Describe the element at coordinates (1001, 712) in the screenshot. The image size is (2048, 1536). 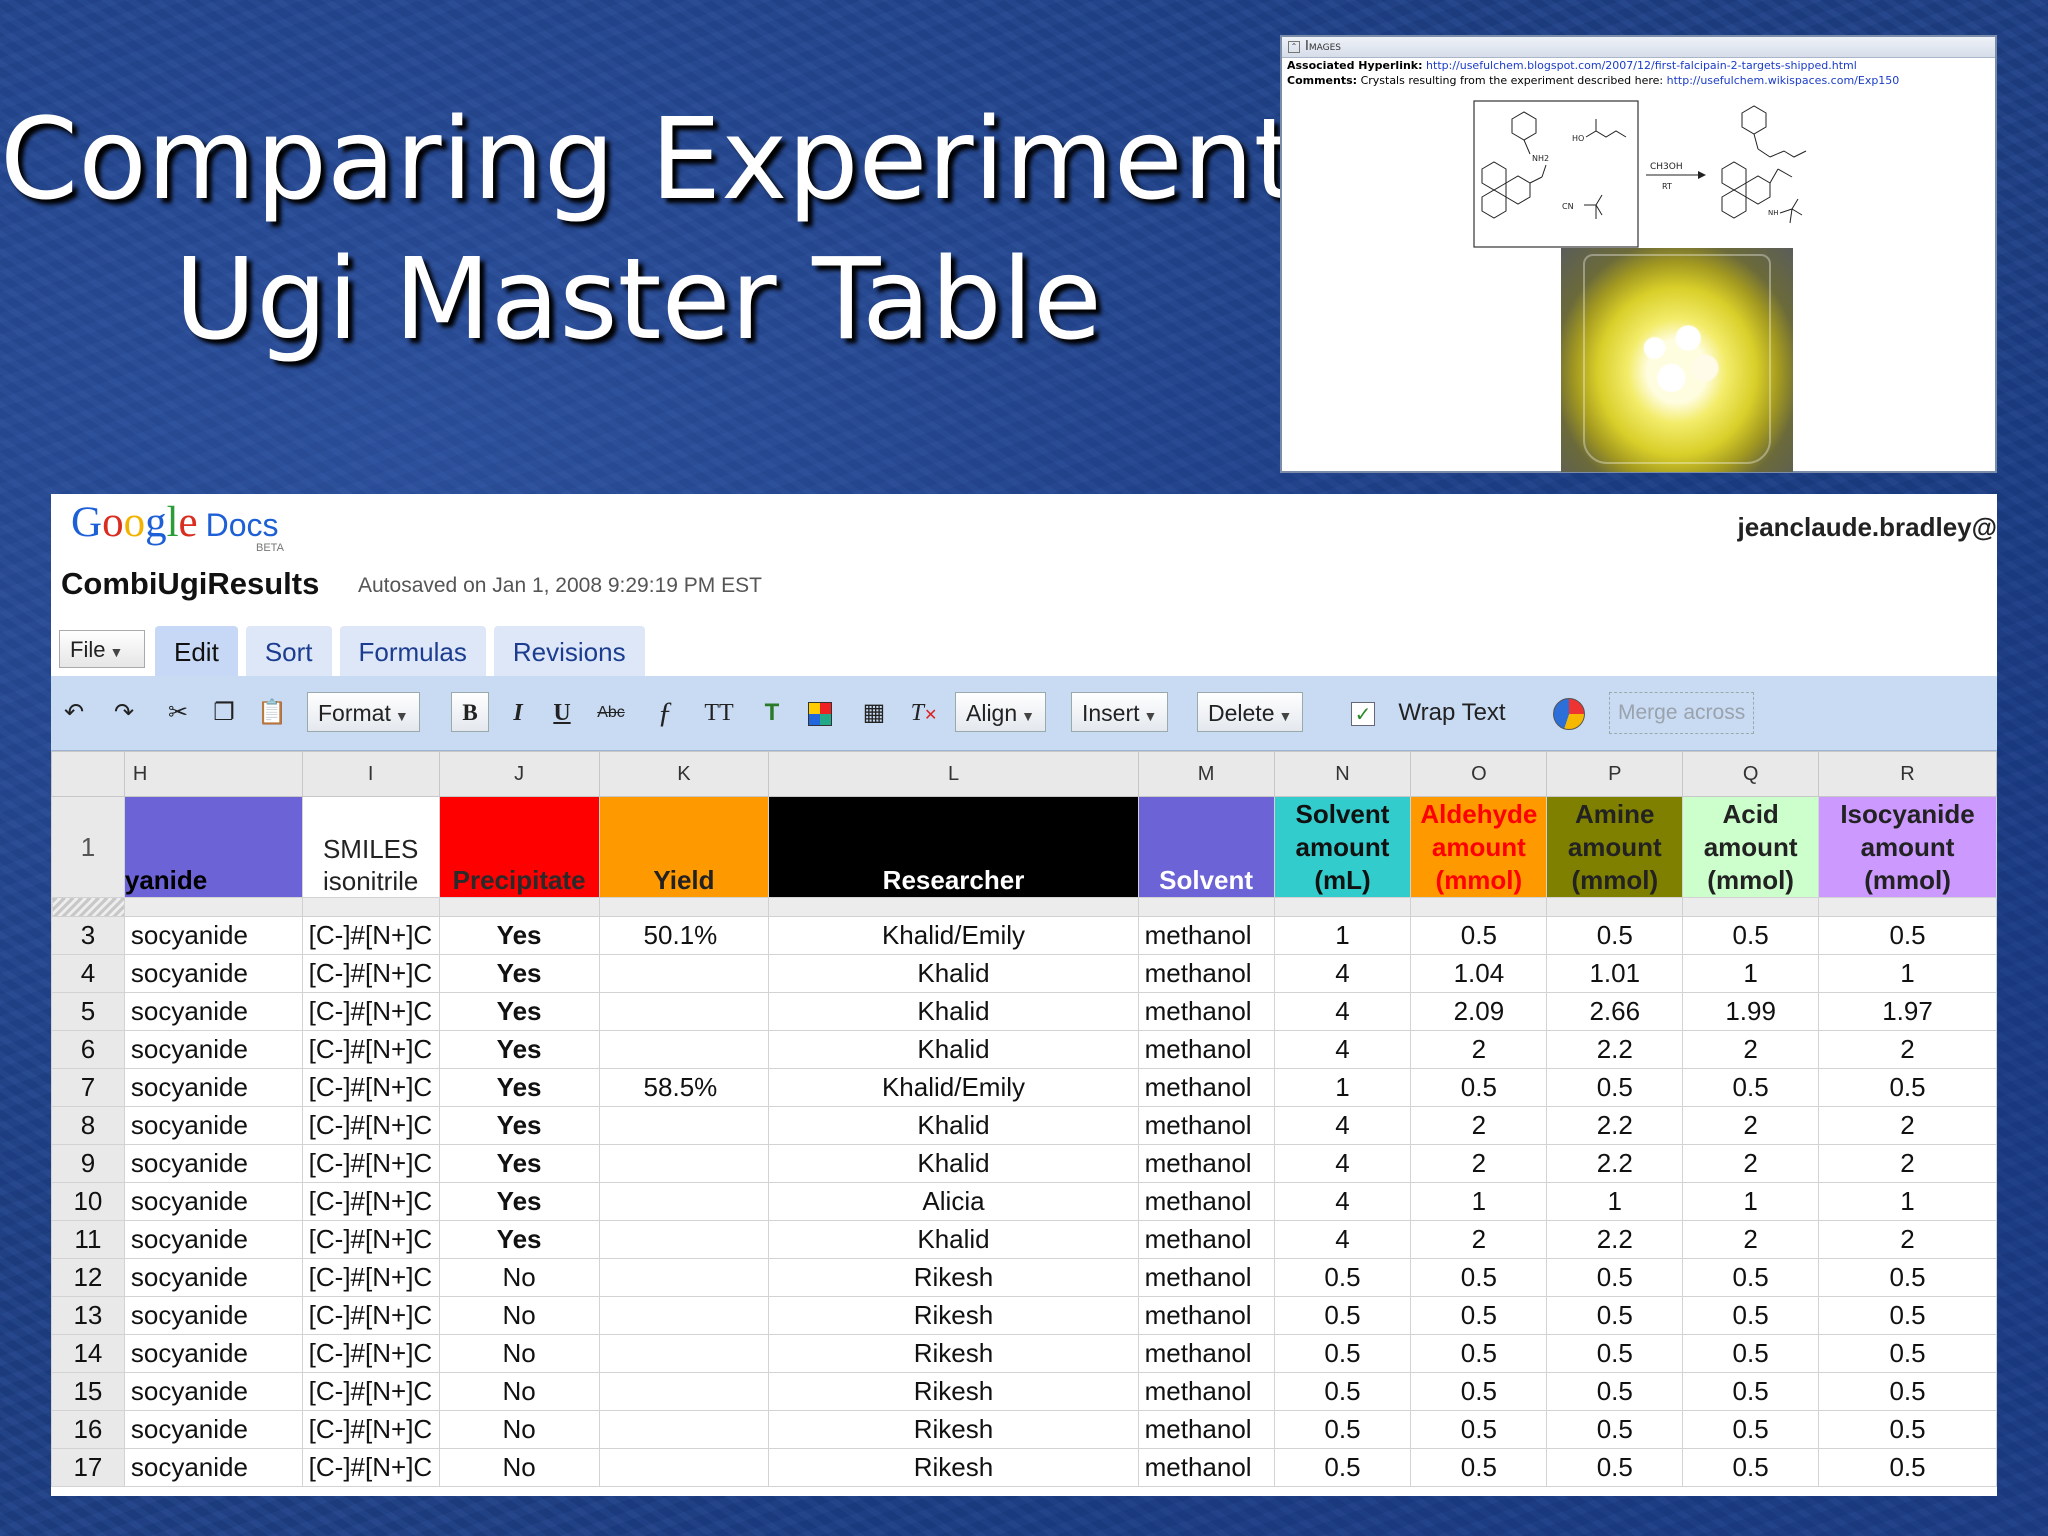
I see `align-menu-button: Align ▼` at that location.